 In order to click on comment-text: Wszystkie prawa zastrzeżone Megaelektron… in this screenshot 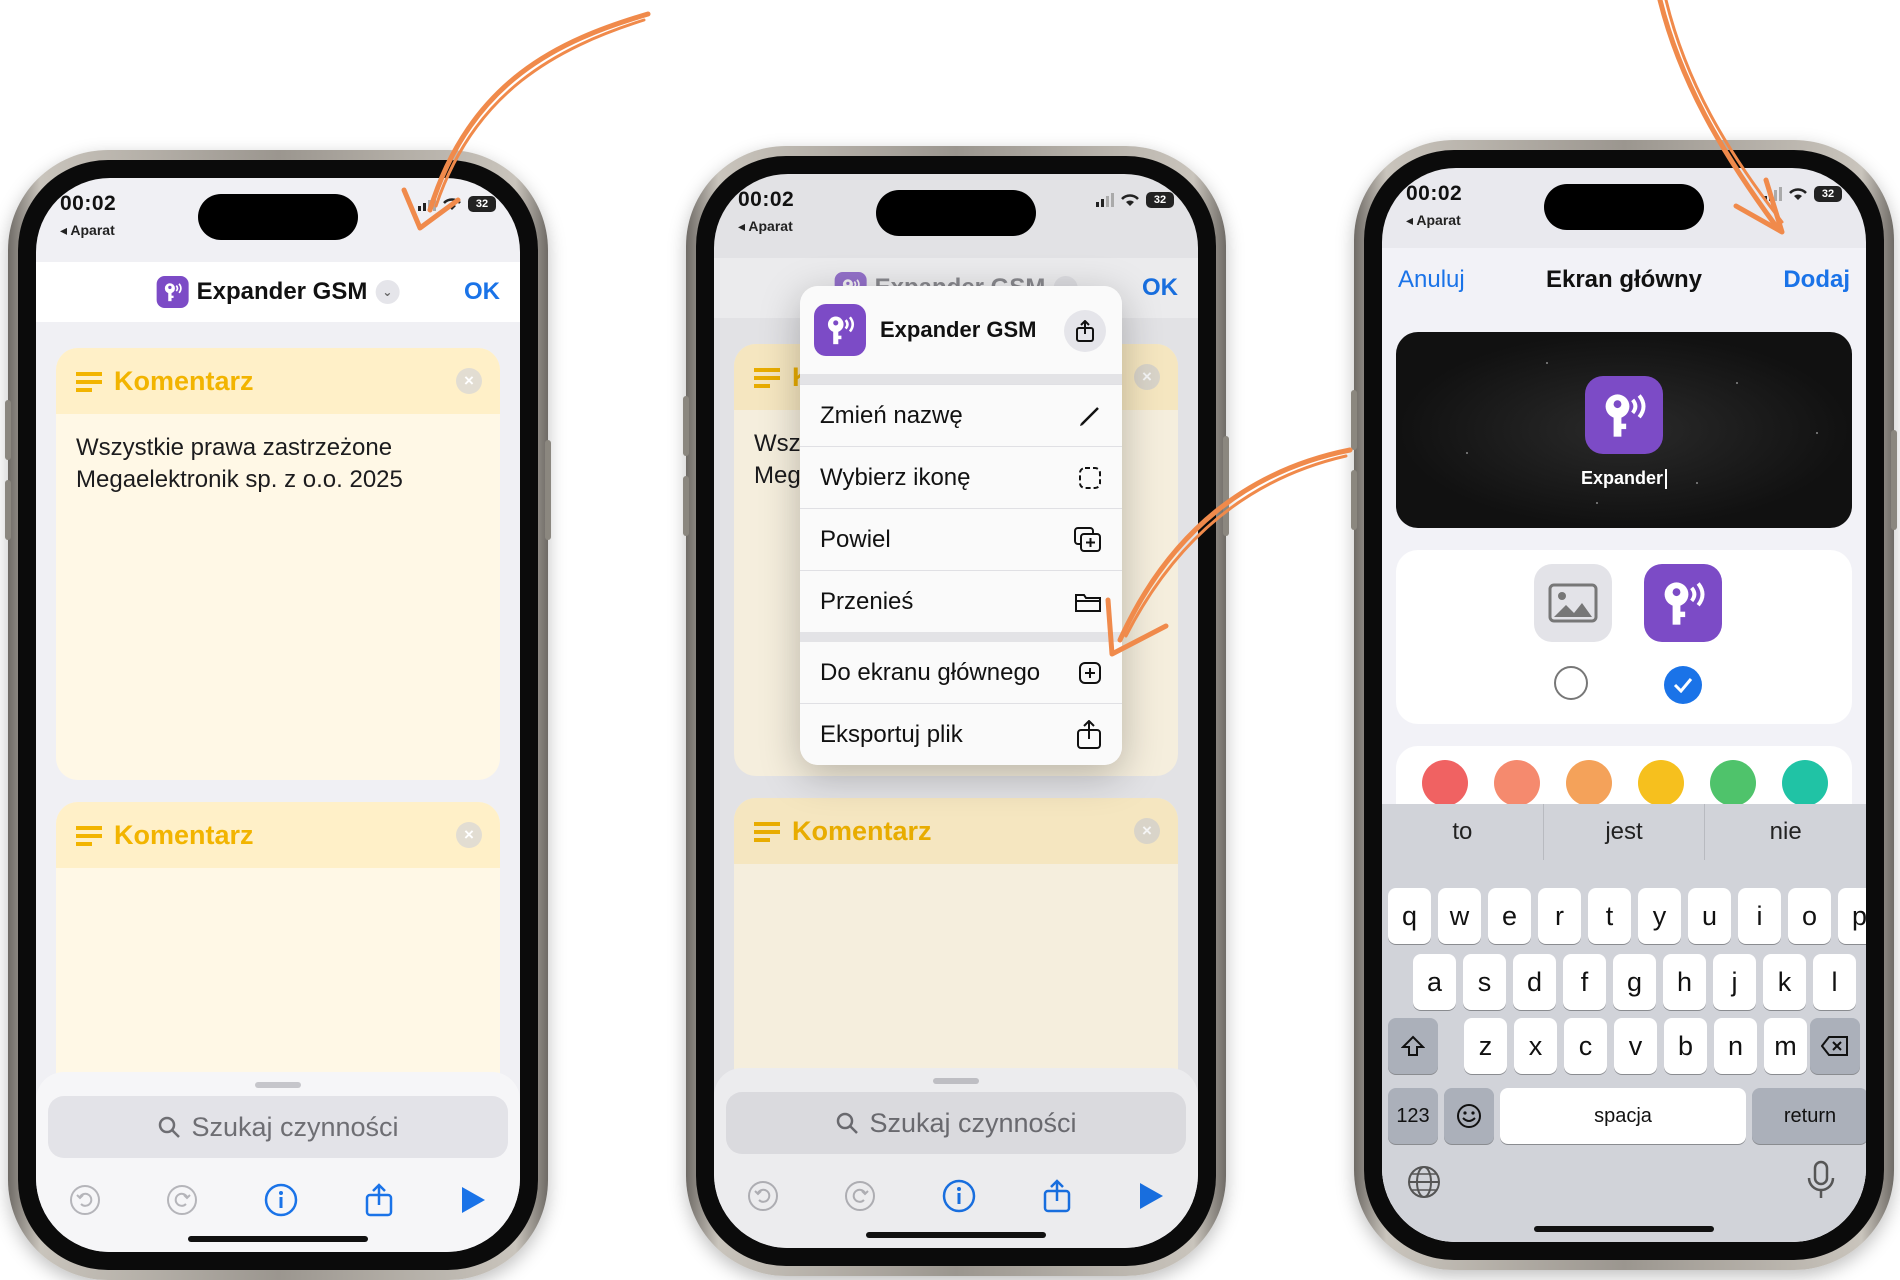, I will do `click(278, 464)`.